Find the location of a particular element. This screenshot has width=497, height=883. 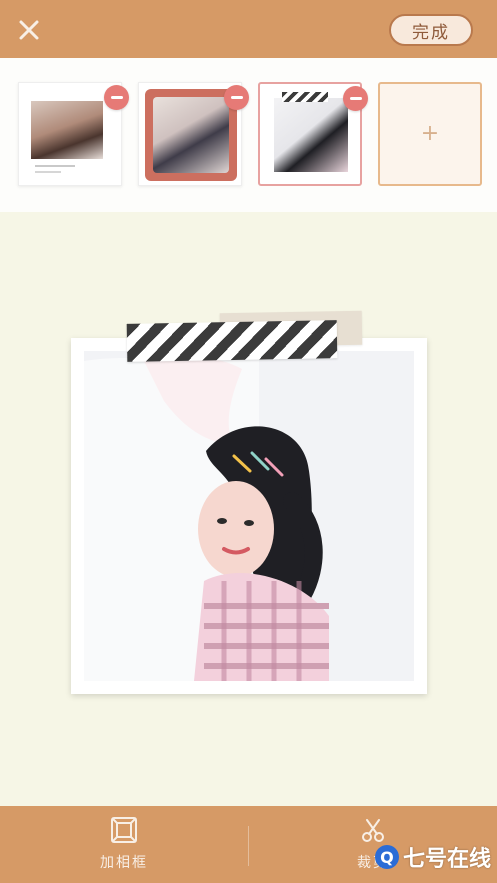

done-button: 完成 is located at coordinates (431, 30).